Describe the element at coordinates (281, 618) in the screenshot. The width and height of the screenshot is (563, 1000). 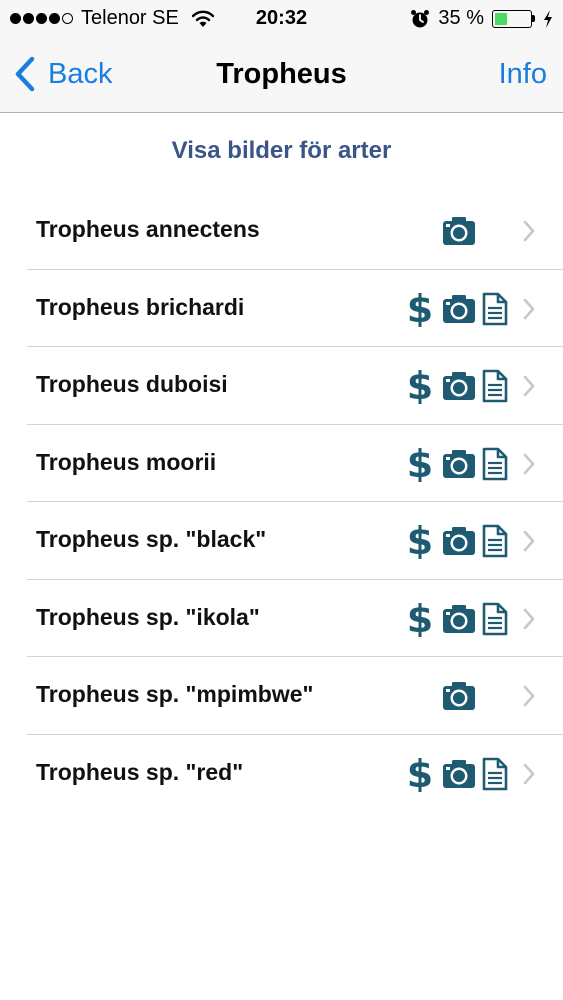
I see `list-item: Tropheus sp. "ikola" $` at that location.